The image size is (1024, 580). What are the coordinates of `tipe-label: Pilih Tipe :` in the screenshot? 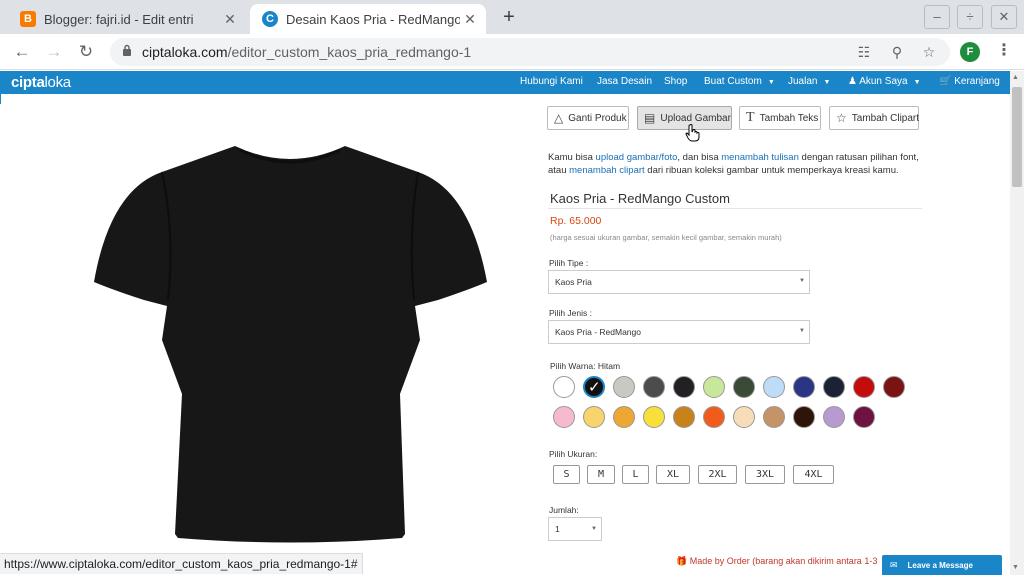 It's located at (569, 263).